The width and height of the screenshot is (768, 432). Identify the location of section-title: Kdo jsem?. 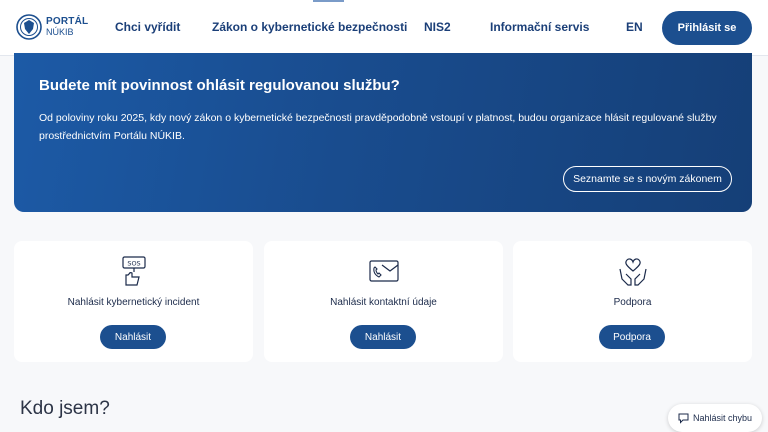
(65, 408).